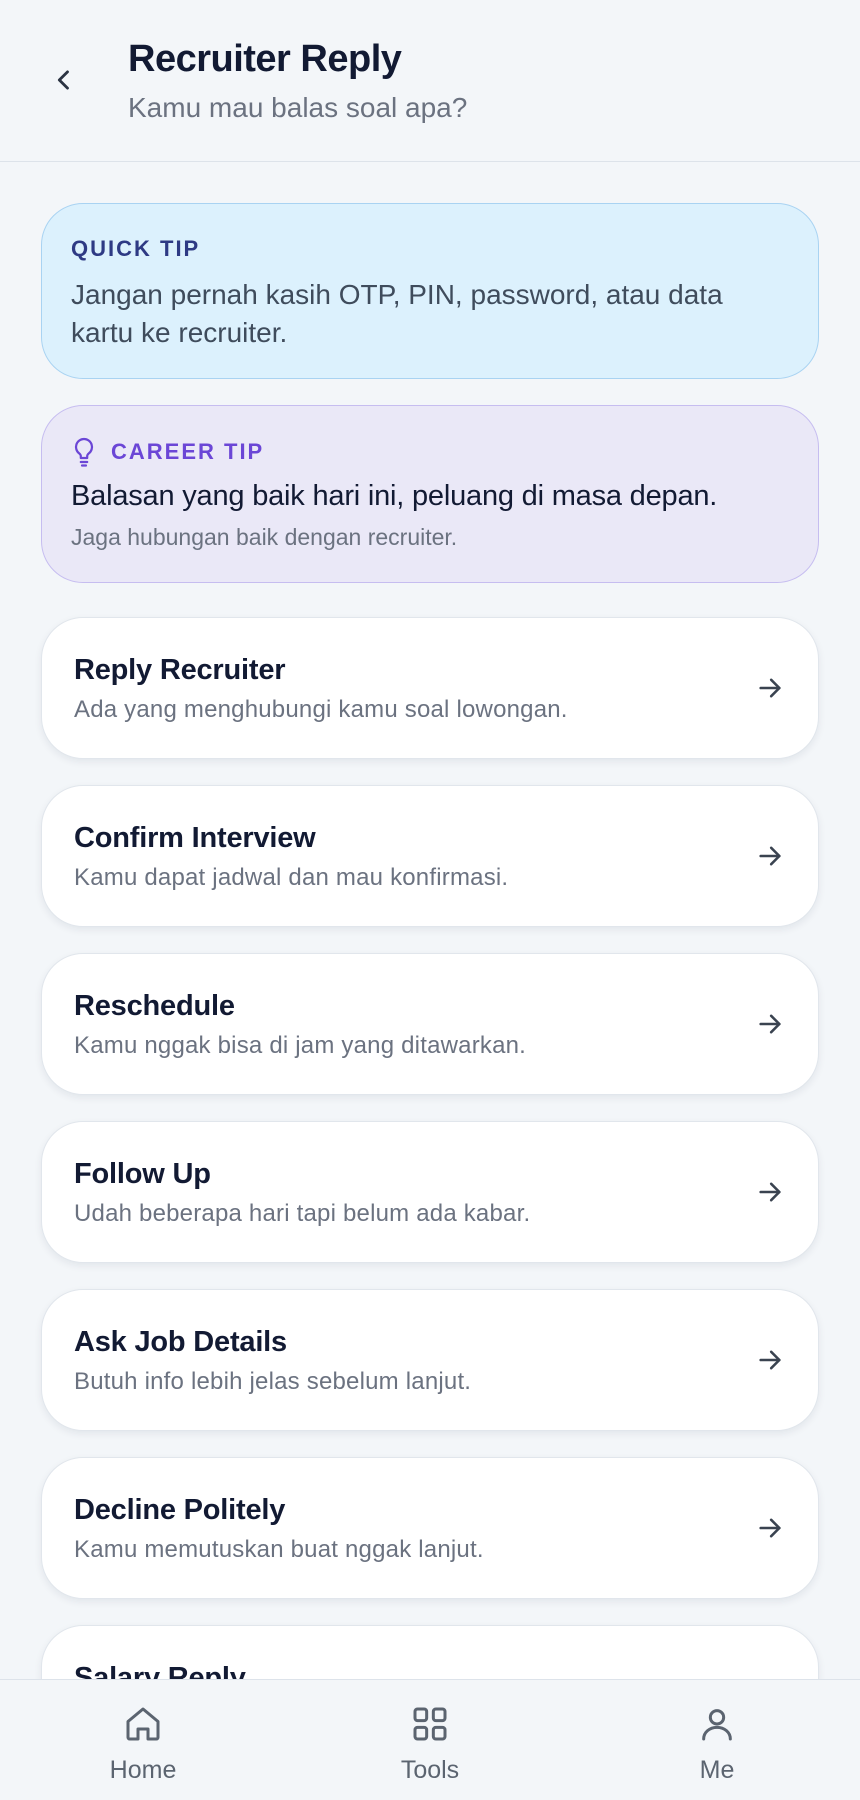 This screenshot has height=1800, width=860. I want to click on back-button, so click(64, 80).